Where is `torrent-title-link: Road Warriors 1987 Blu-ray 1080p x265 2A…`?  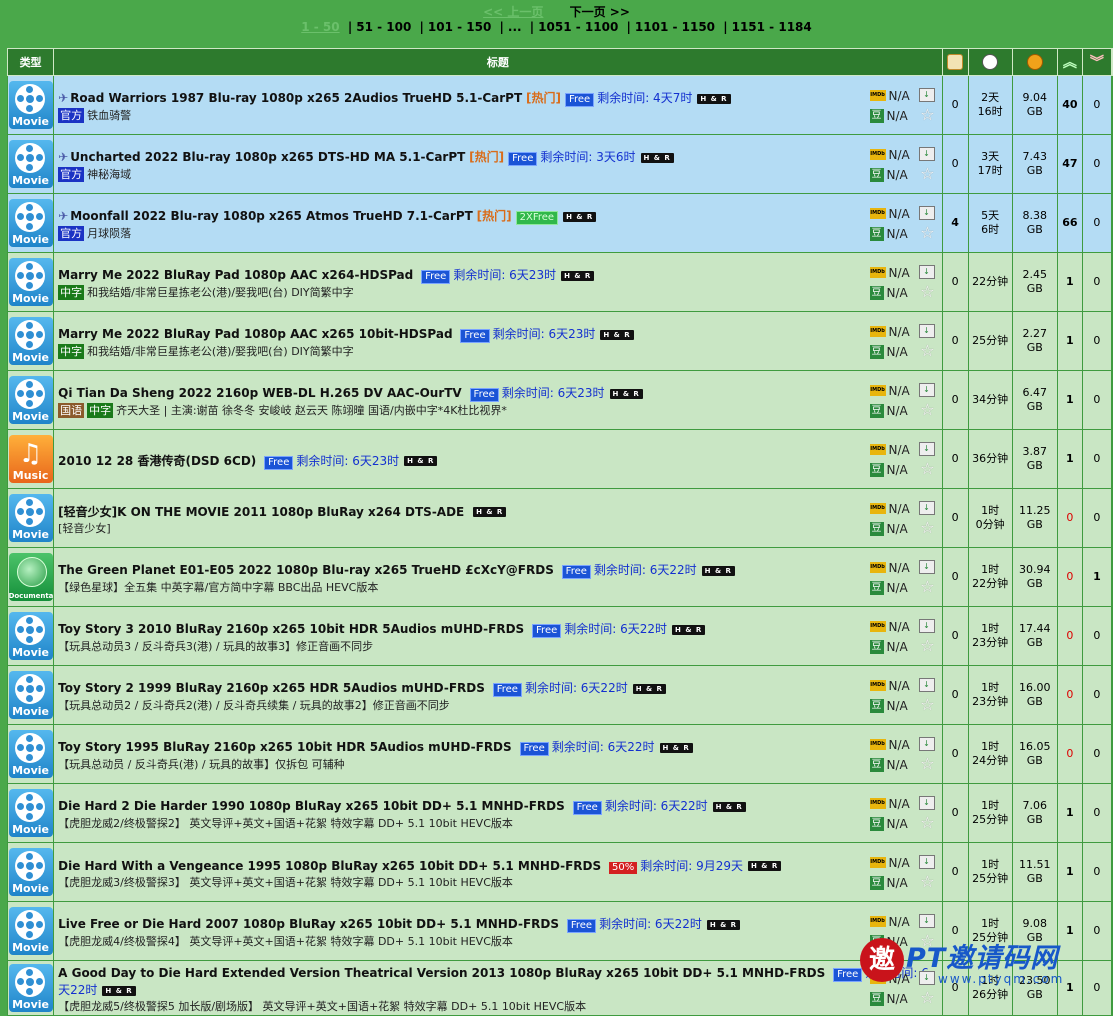 torrent-title-link: Road Warriors 1987 Blu-ray 1080p x265 2A… is located at coordinates (296, 98).